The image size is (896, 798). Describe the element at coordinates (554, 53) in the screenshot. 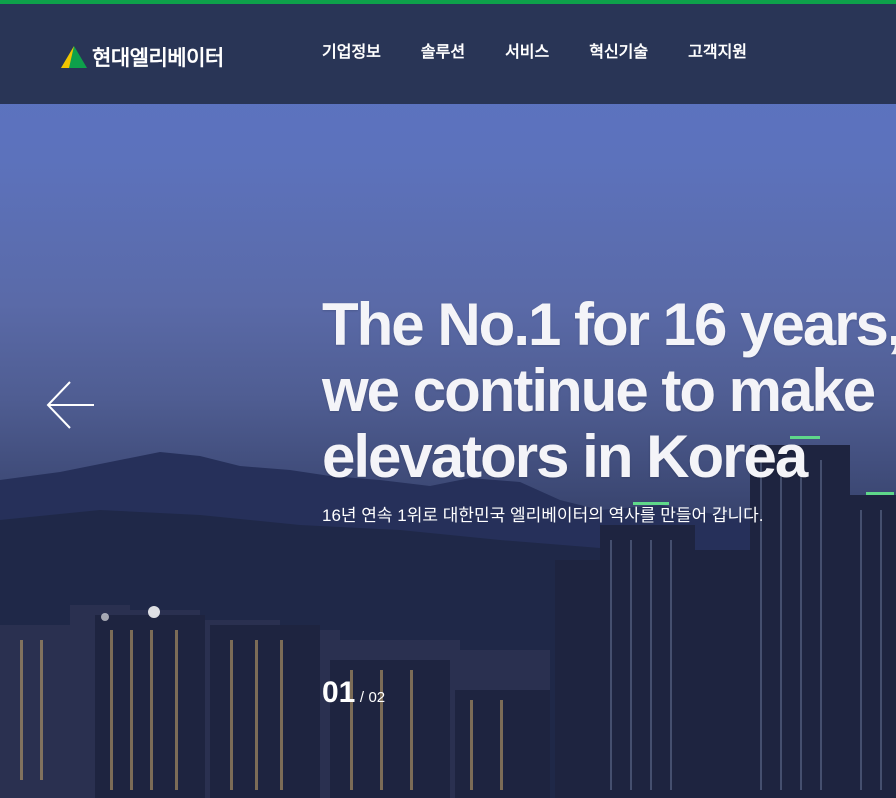

I see `main-nav: 기업정보 솔루션 서비스 혁신기술 고객지원` at that location.